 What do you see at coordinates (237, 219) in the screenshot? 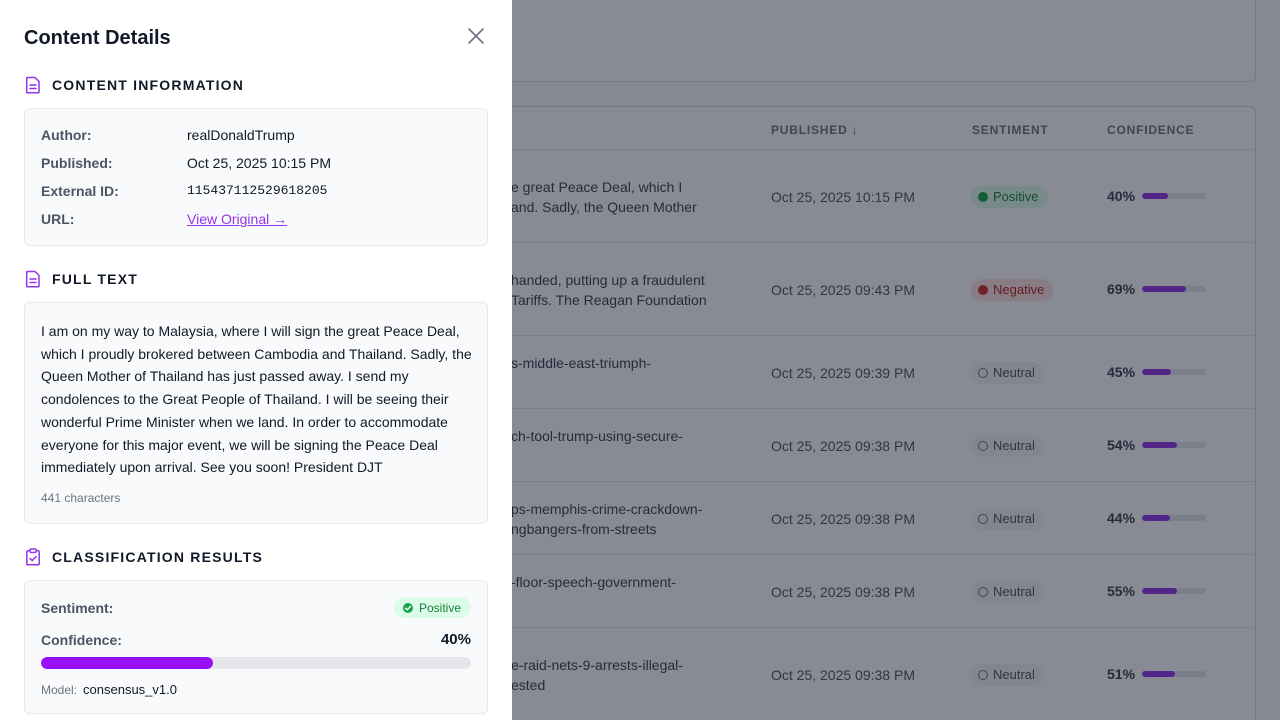
I see `view-original-link: View Original →` at bounding box center [237, 219].